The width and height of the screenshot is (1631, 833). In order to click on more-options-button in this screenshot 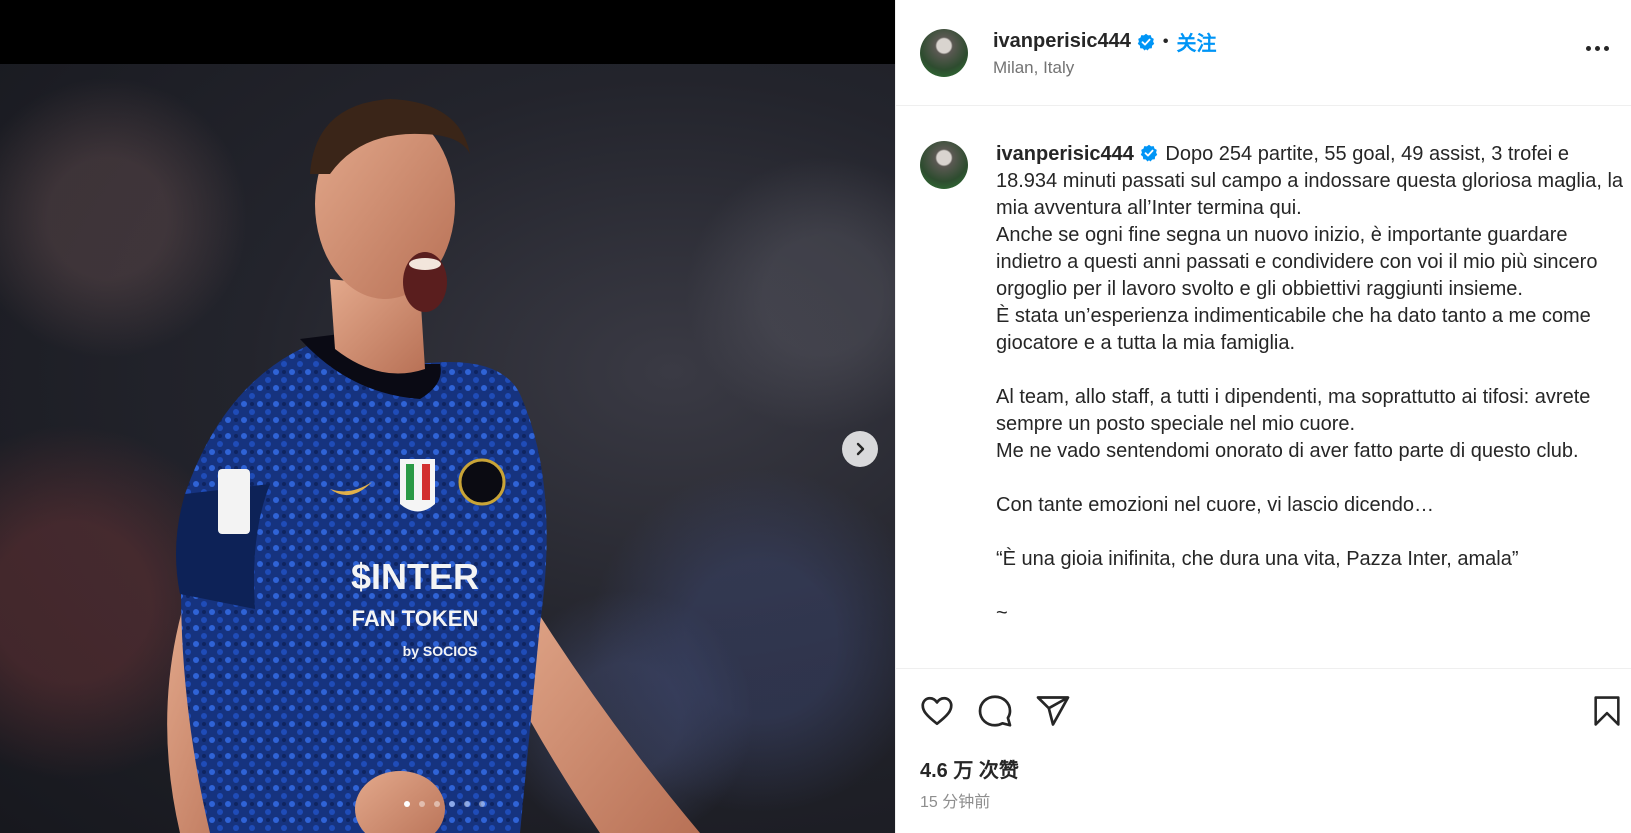, I will do `click(1597, 48)`.